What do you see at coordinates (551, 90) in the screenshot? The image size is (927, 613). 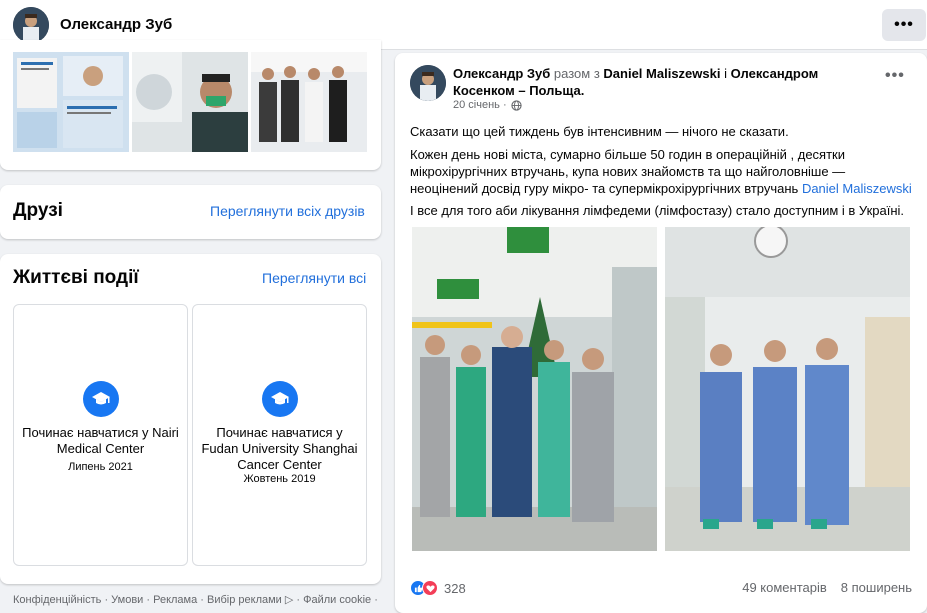 I see `post-location: – Польща.` at bounding box center [551, 90].